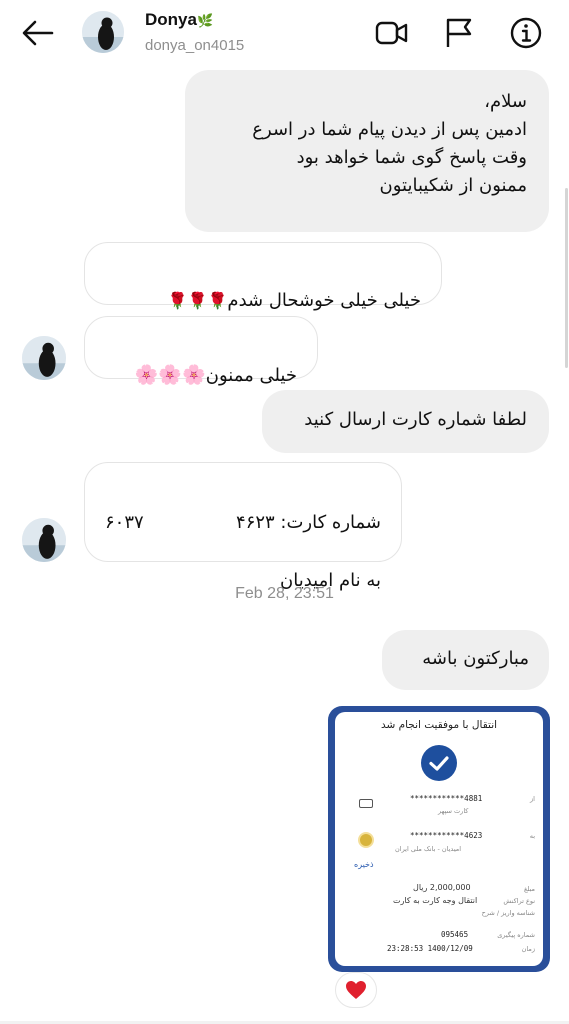  What do you see at coordinates (453, 811) in the screenshot?
I see `from-bank: کارت سپهر` at bounding box center [453, 811].